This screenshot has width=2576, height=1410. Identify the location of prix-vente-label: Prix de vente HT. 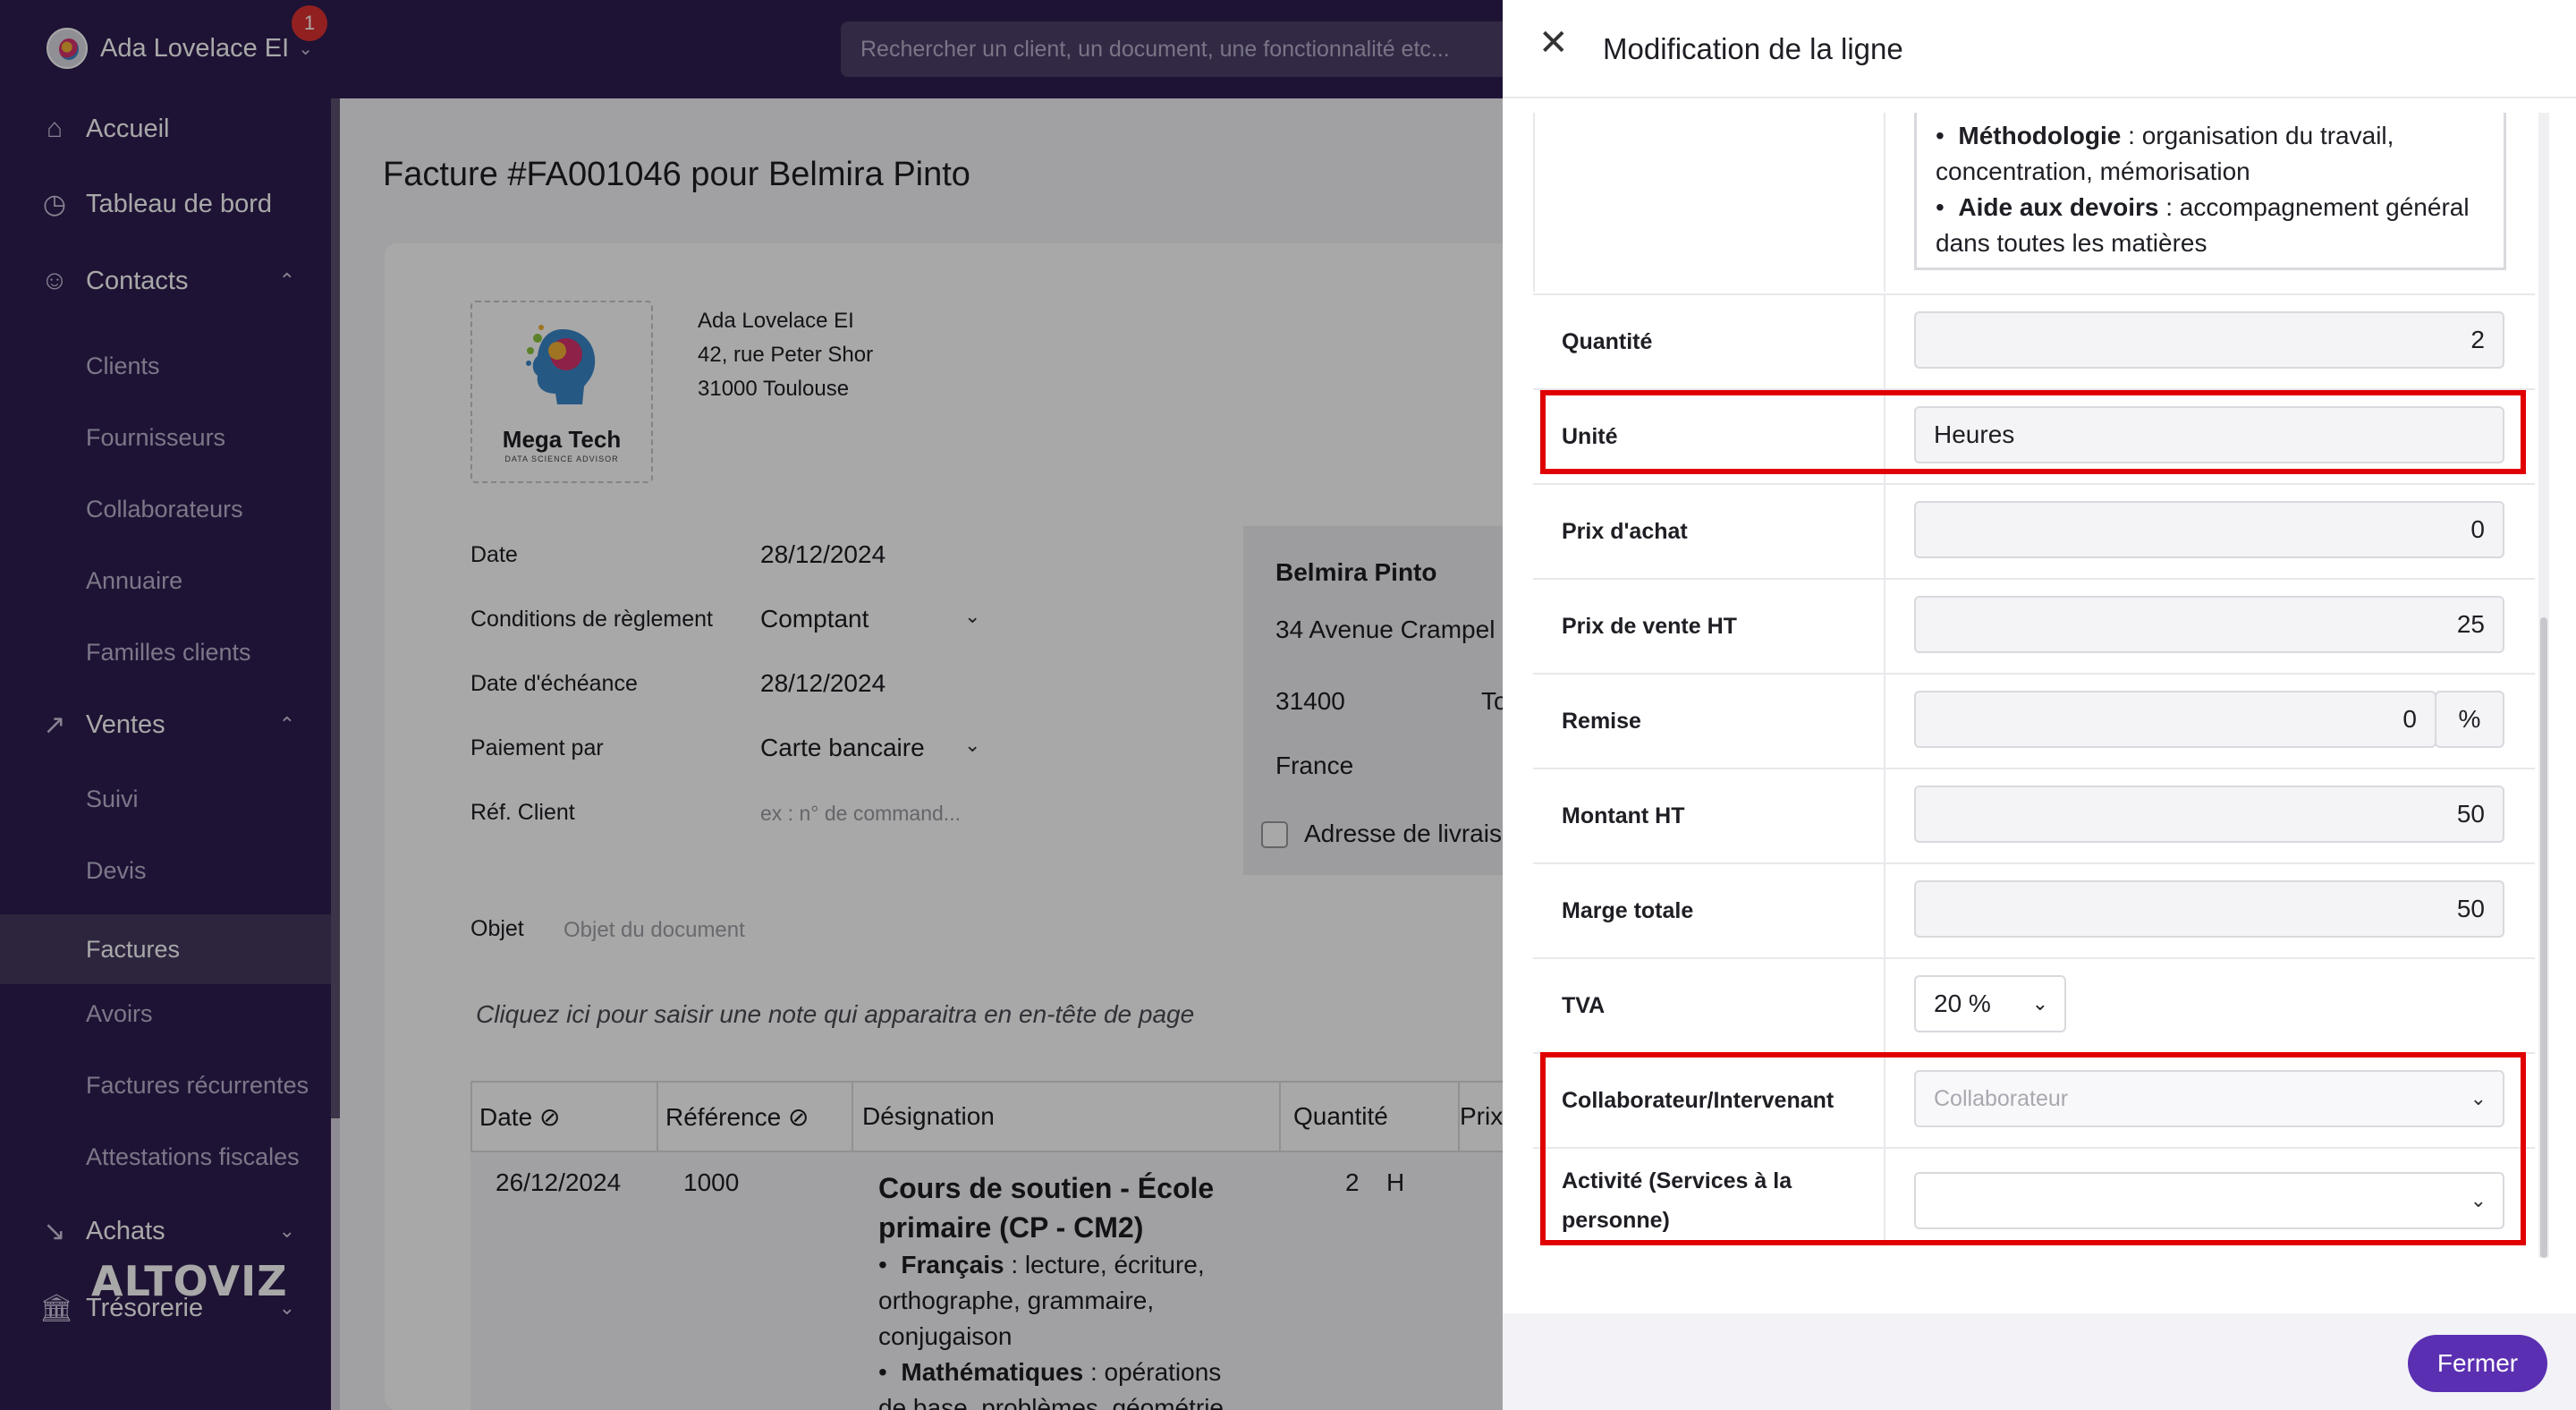
(1649, 627).